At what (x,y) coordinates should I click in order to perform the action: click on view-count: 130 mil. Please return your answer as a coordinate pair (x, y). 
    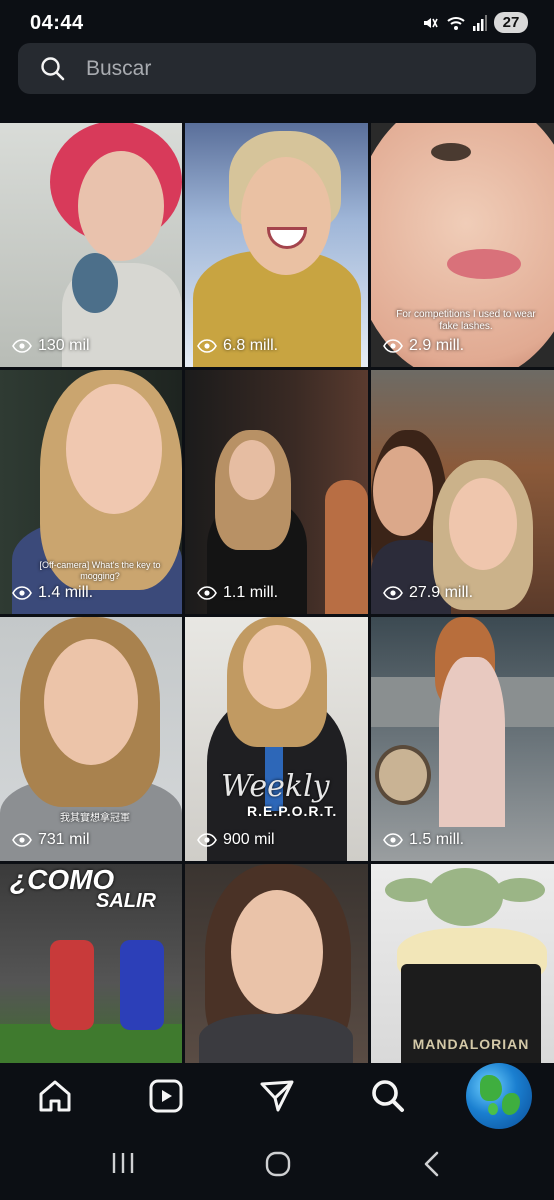
    Looking at the image, I should click on (51, 346).